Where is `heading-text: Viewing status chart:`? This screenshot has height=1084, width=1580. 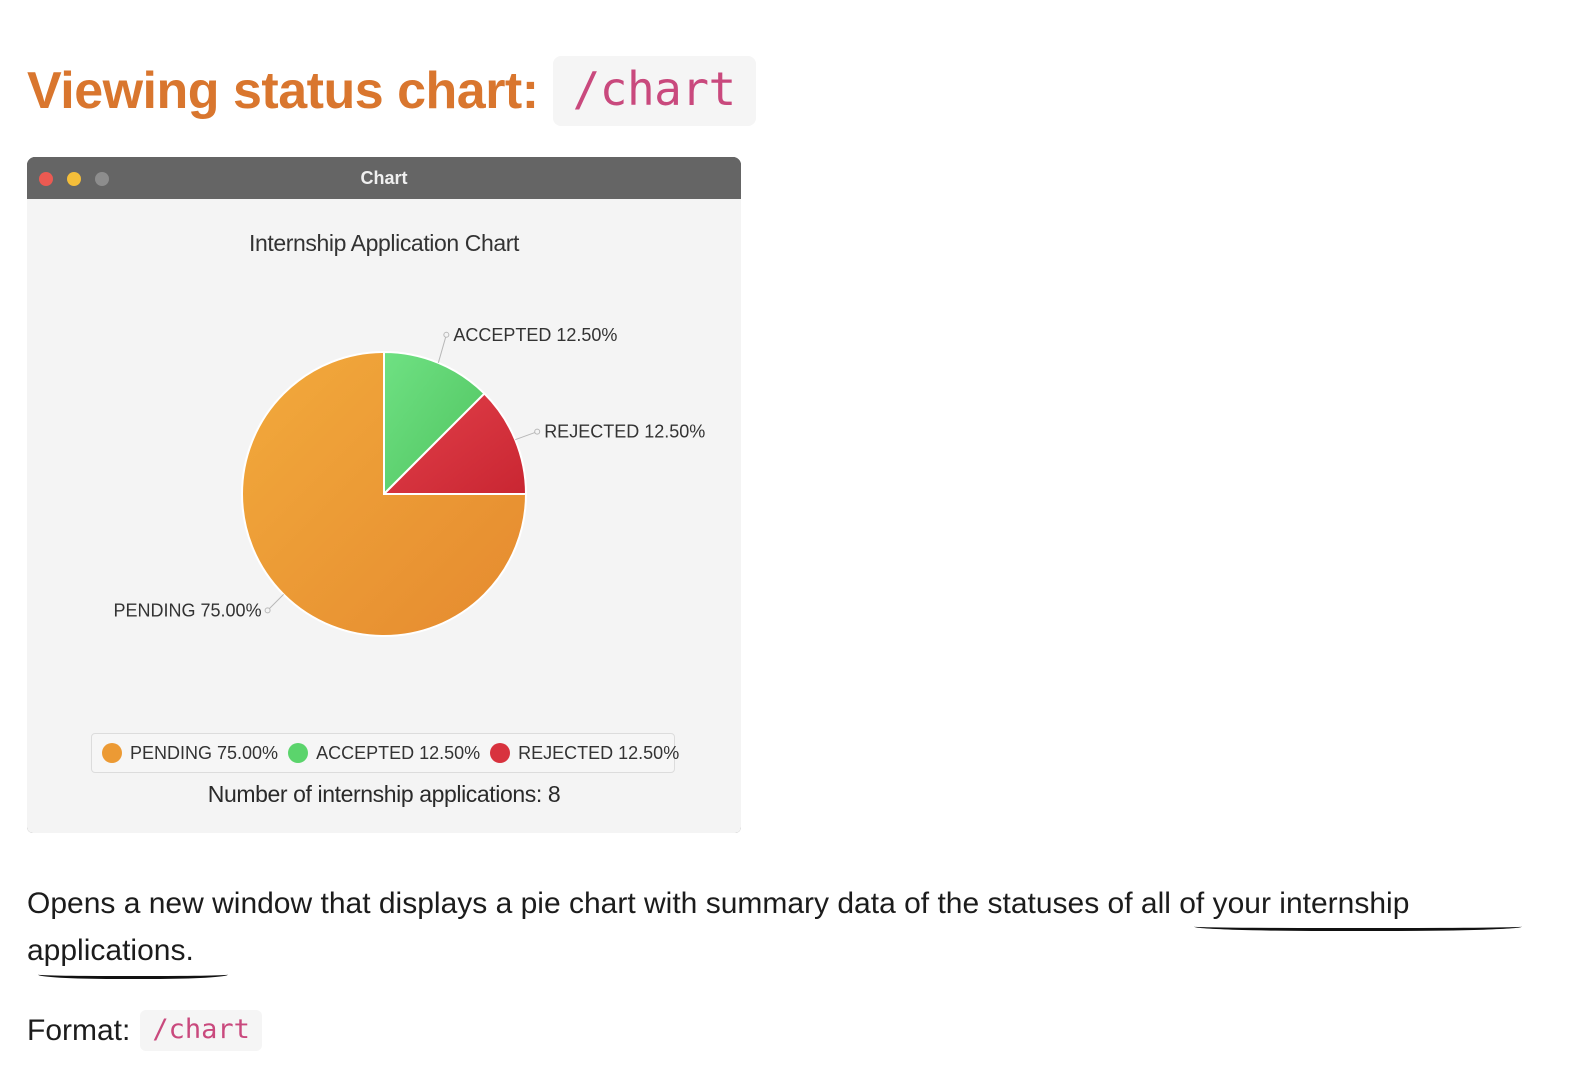 heading-text: Viewing status chart: is located at coordinates (283, 91).